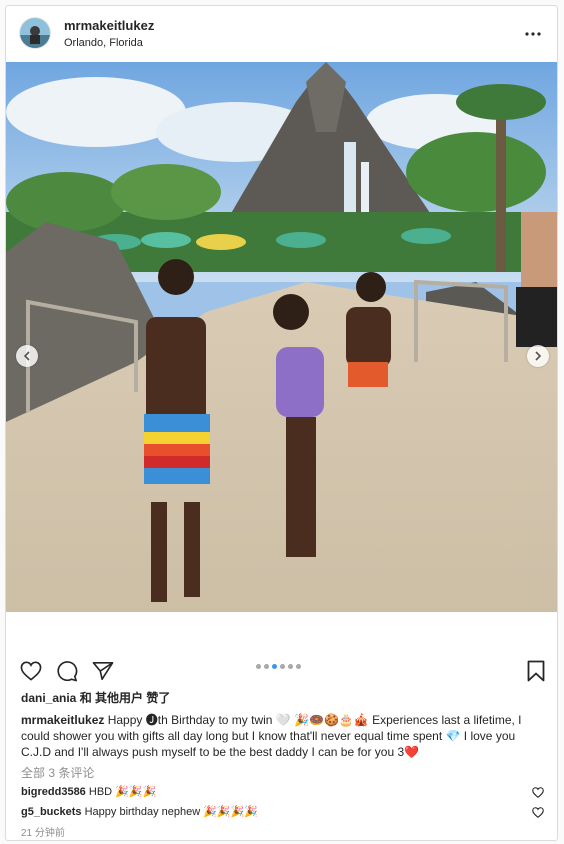  Describe the element at coordinates (536, 671) in the screenshot. I see `bookmark-icon` at that location.